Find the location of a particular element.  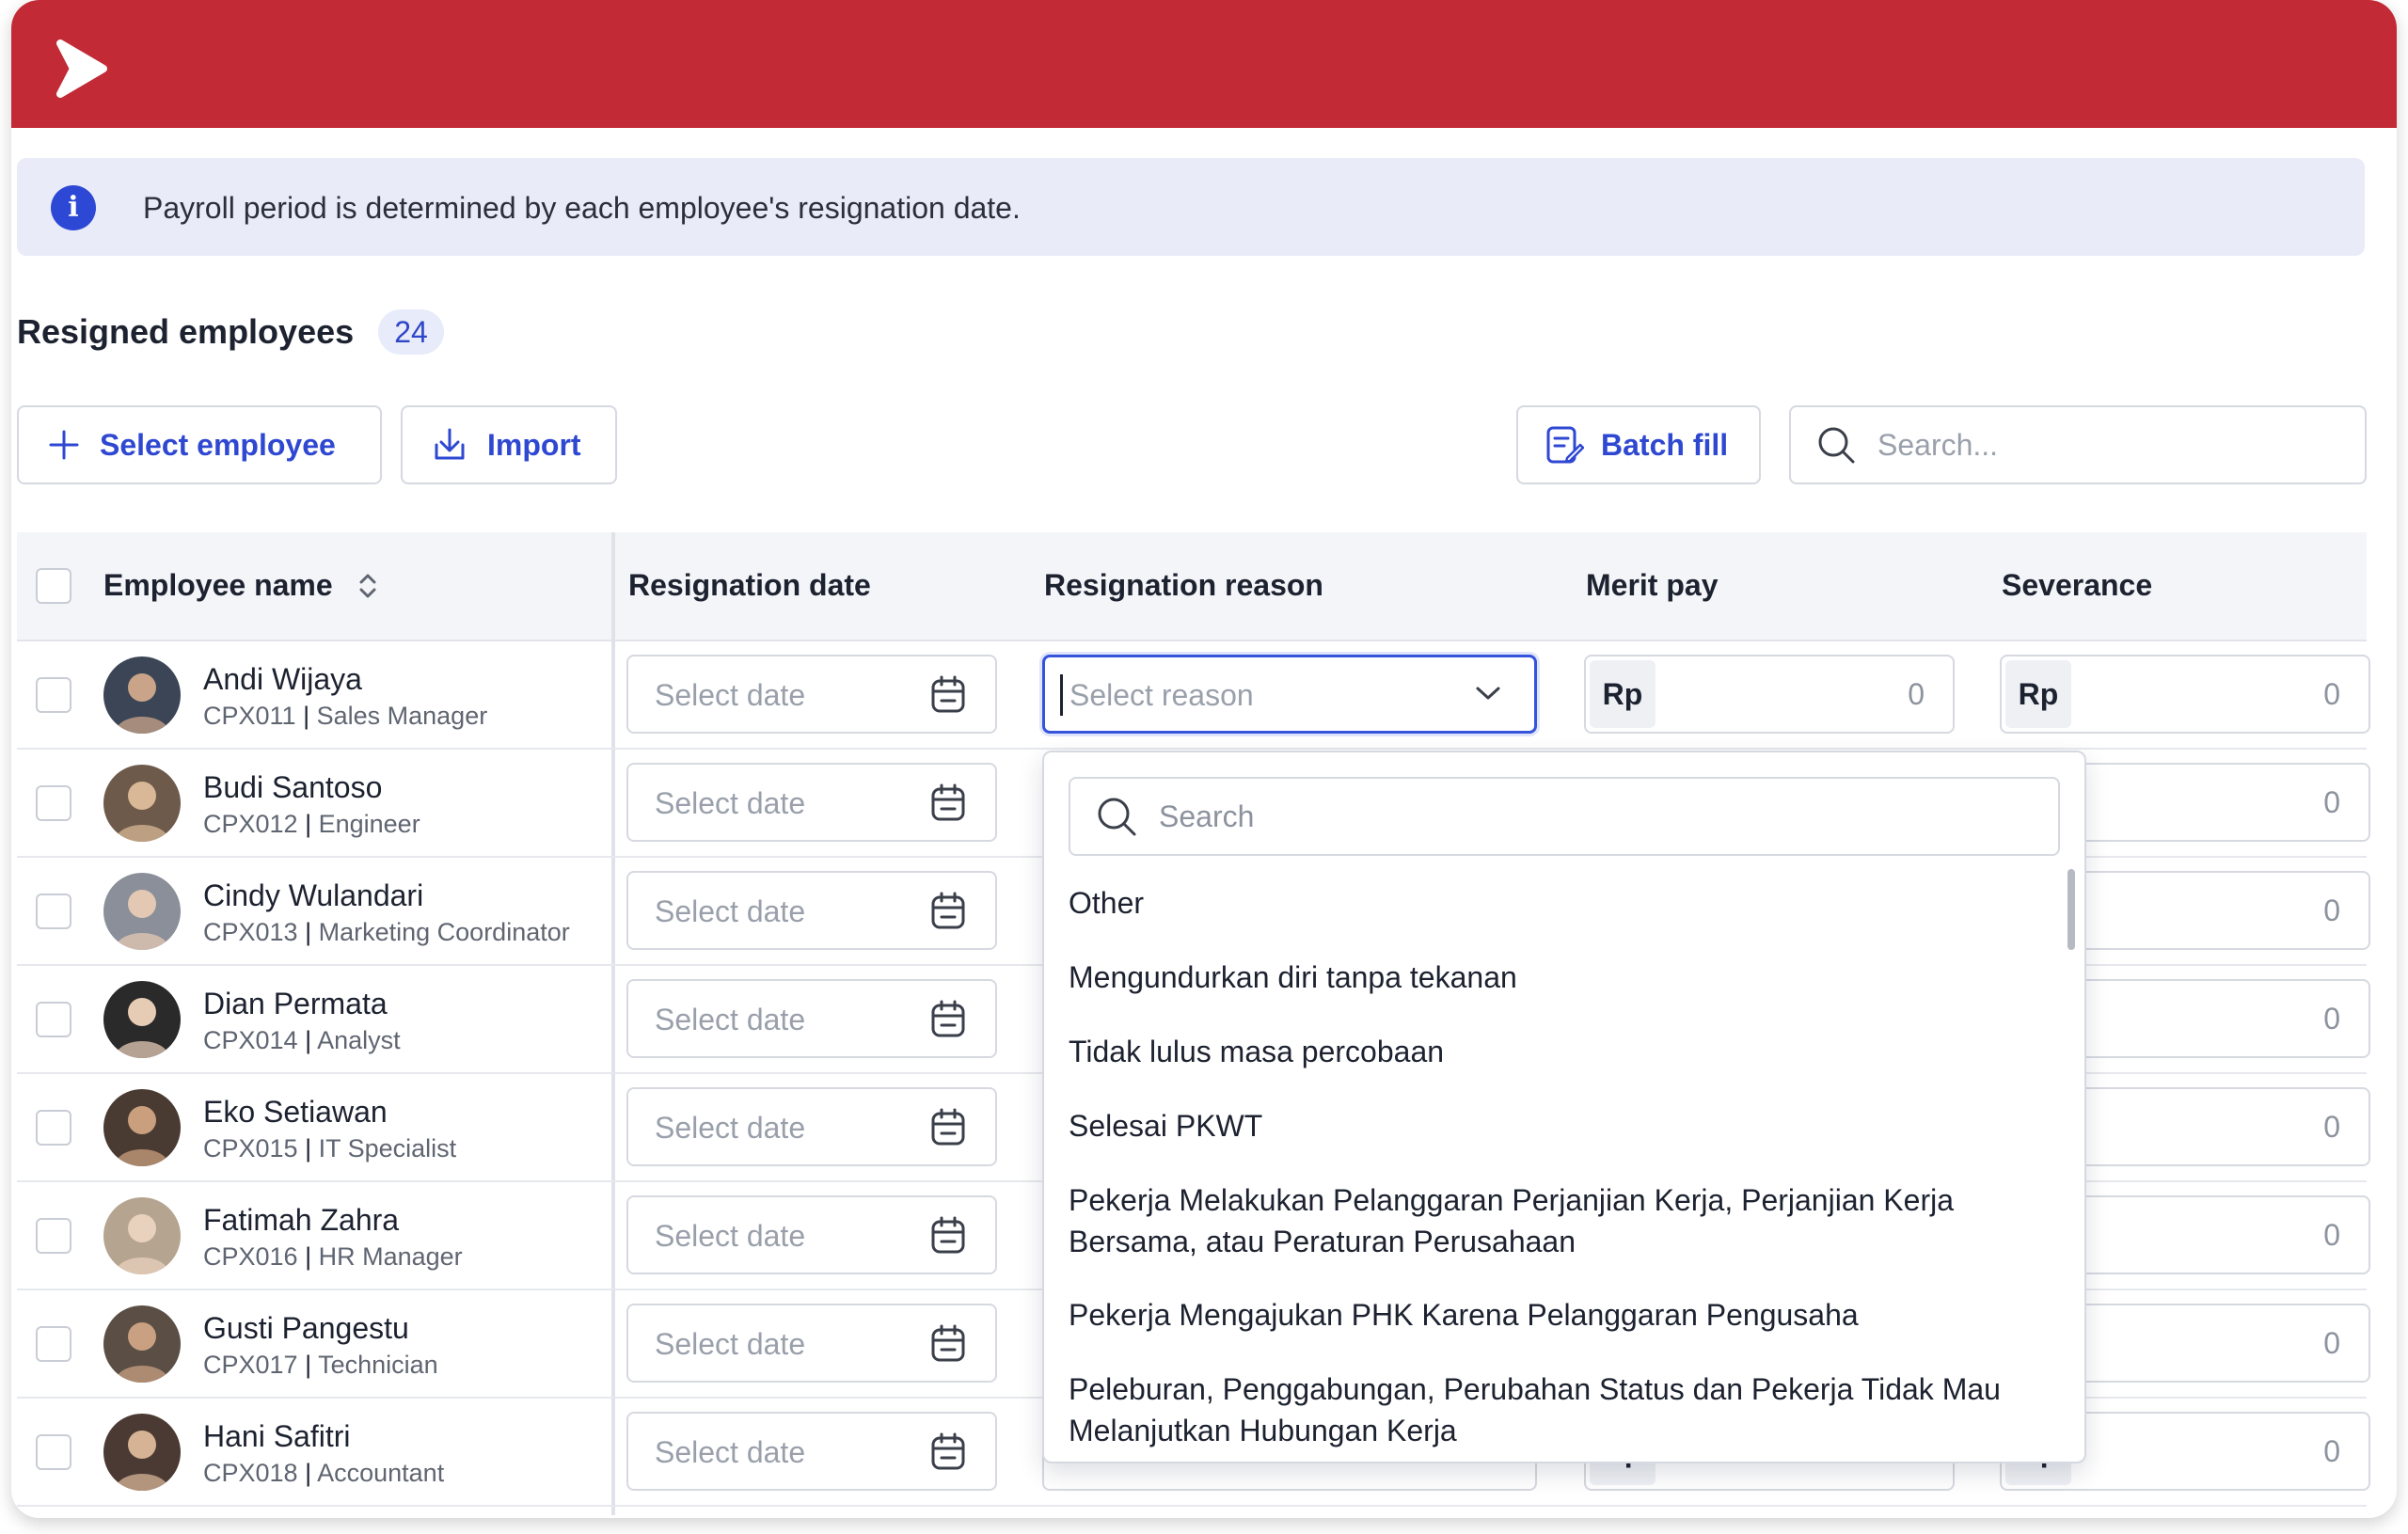

employee-meta: CPX015 | IT Specialist is located at coordinates (330, 1149).